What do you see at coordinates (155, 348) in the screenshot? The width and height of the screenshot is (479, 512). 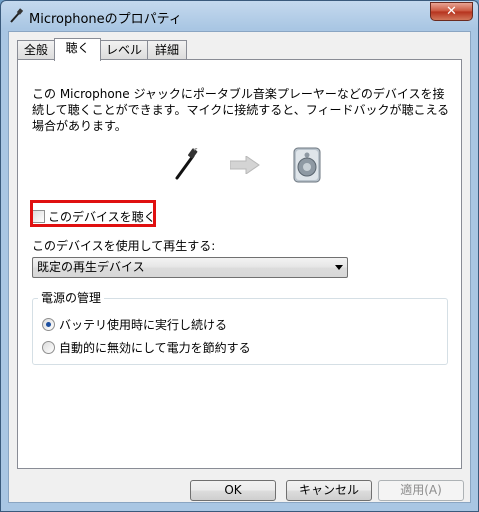 I see `radio-auto-disable-label: 自動的に無効にして電力を節約する` at bounding box center [155, 348].